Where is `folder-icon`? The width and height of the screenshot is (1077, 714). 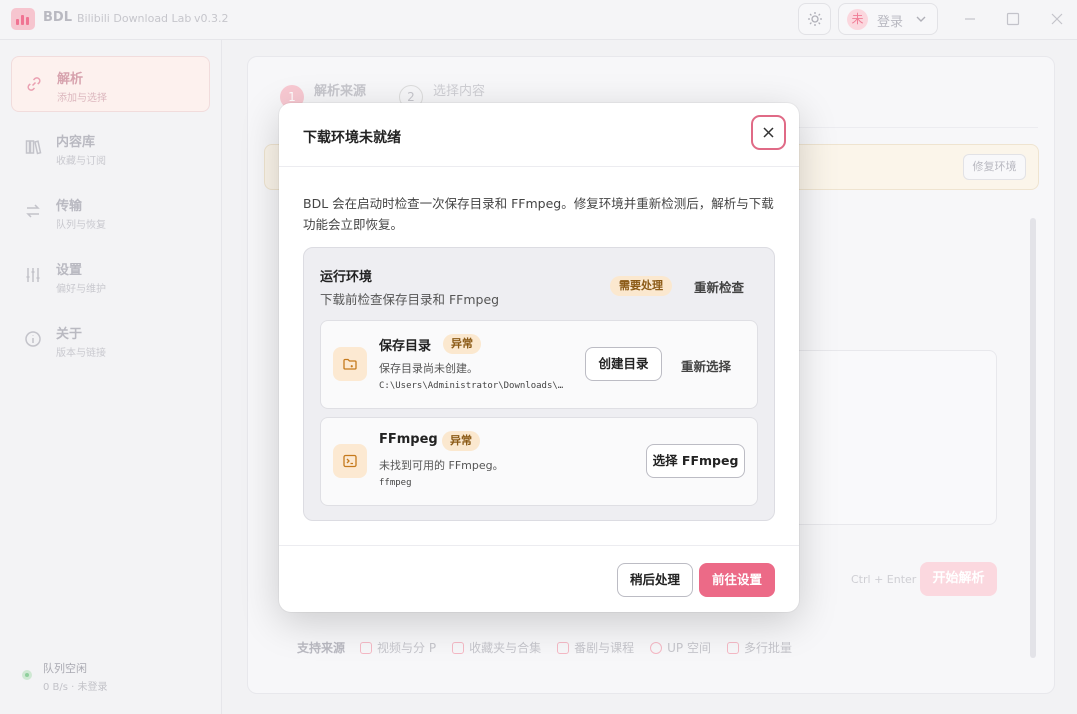
folder-icon is located at coordinates (350, 364).